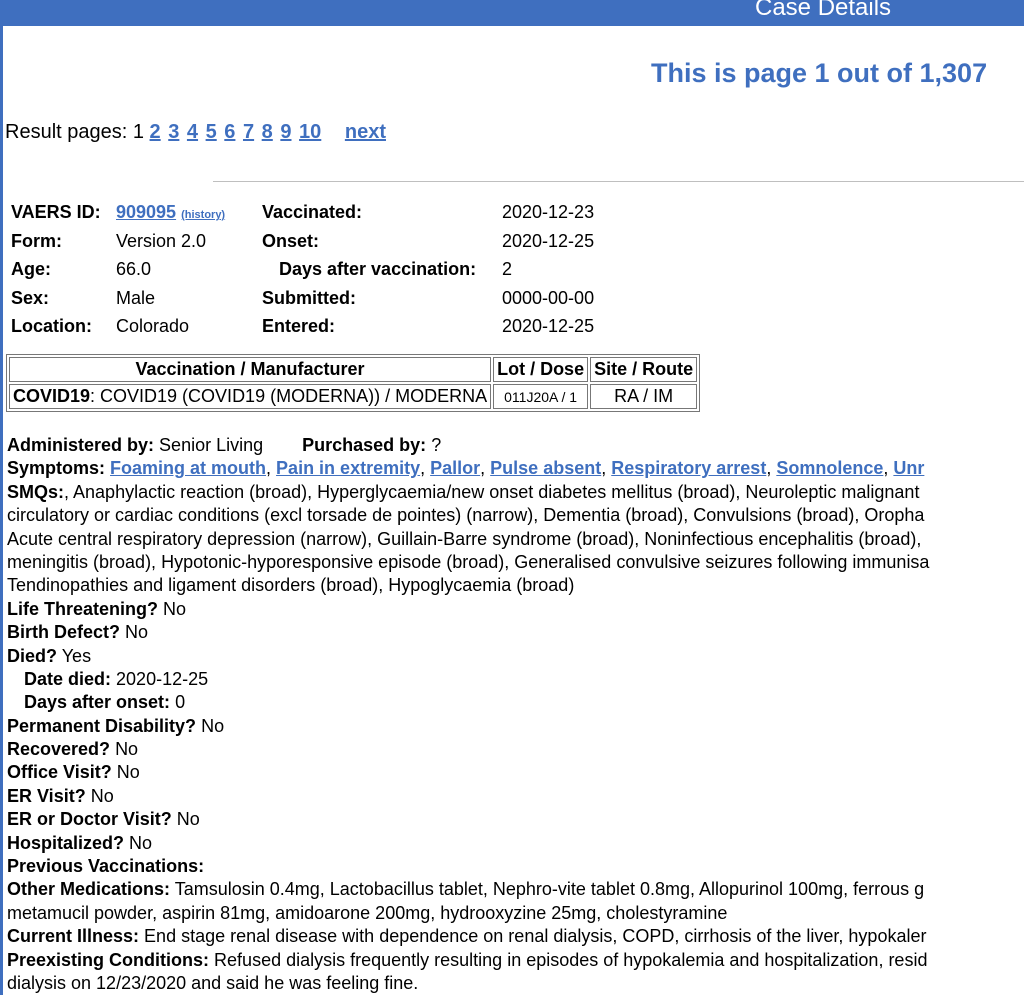 This screenshot has height=995, width=1024. What do you see at coordinates (36, 491) in the screenshot?
I see `smqs-label: SMQs:` at bounding box center [36, 491].